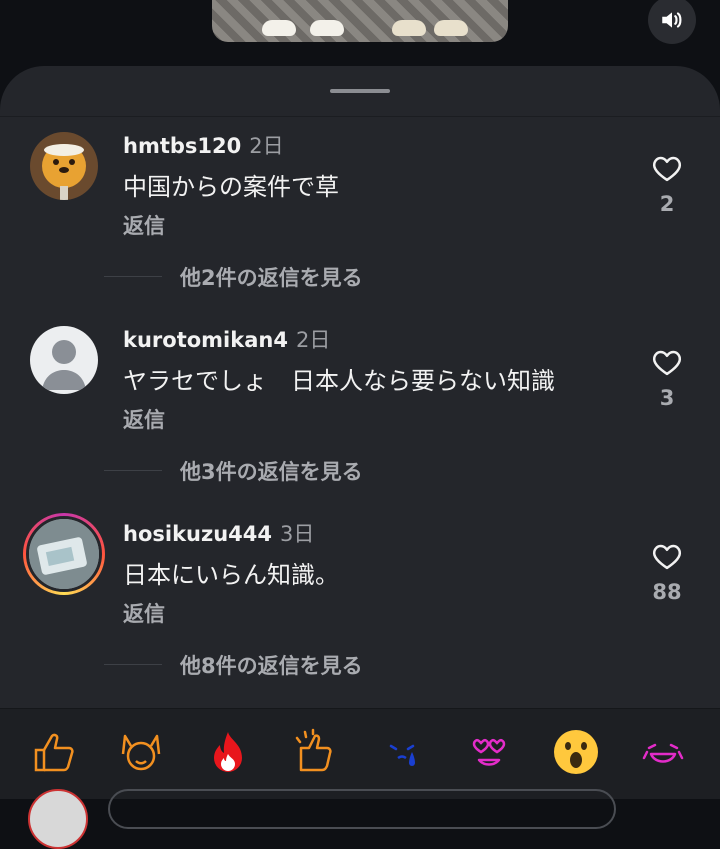 The width and height of the screenshot is (720, 849). Describe the element at coordinates (271, 277) in the screenshot. I see `view-replies-button: 他2件の返信を見る` at that location.